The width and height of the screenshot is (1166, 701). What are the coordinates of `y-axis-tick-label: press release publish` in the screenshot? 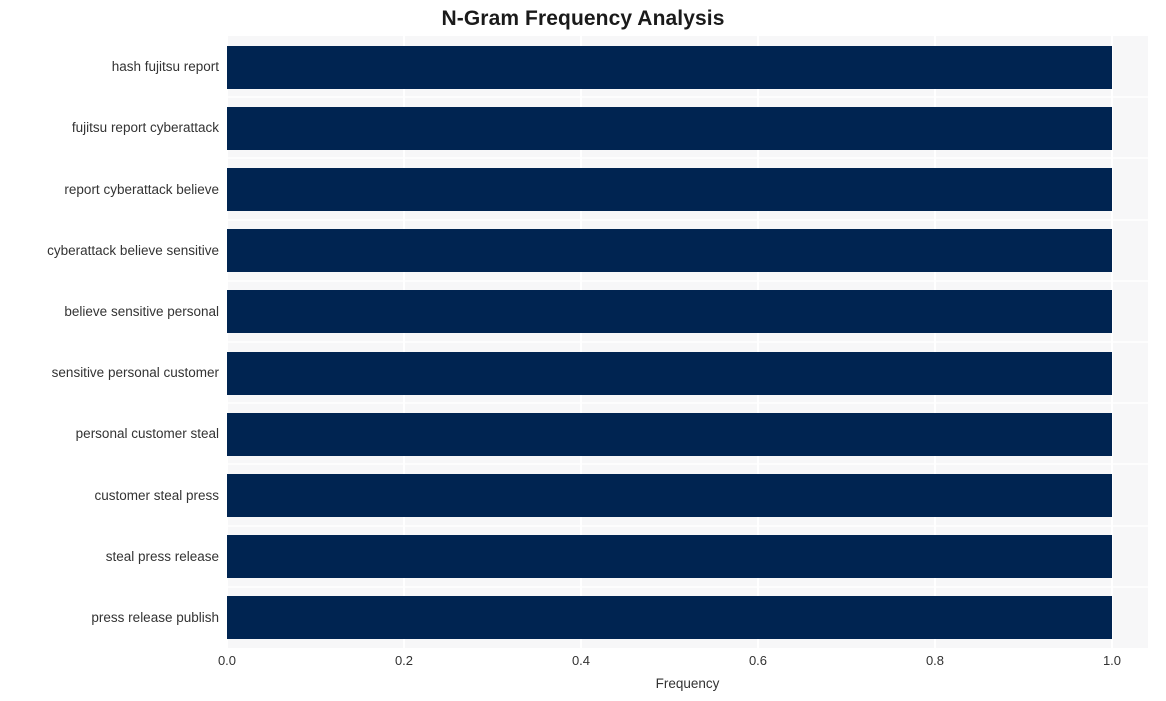 It's located at (155, 617).